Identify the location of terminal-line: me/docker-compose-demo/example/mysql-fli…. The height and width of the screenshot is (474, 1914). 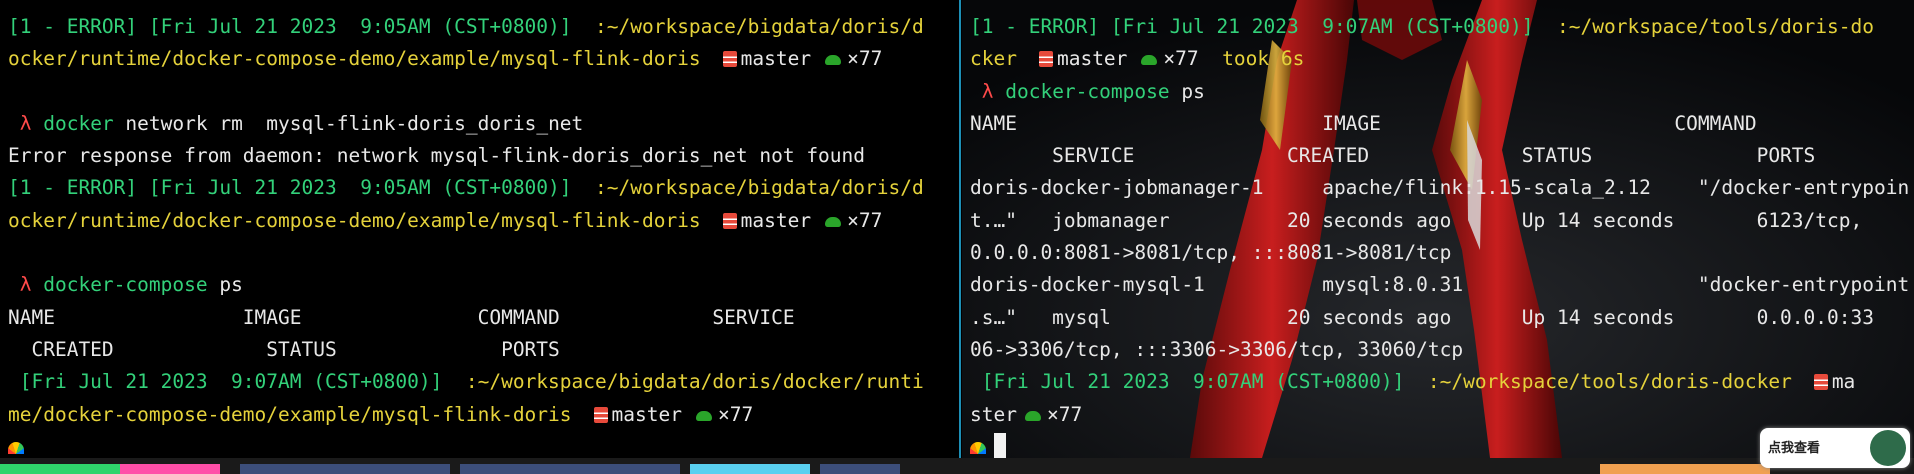
(484, 415).